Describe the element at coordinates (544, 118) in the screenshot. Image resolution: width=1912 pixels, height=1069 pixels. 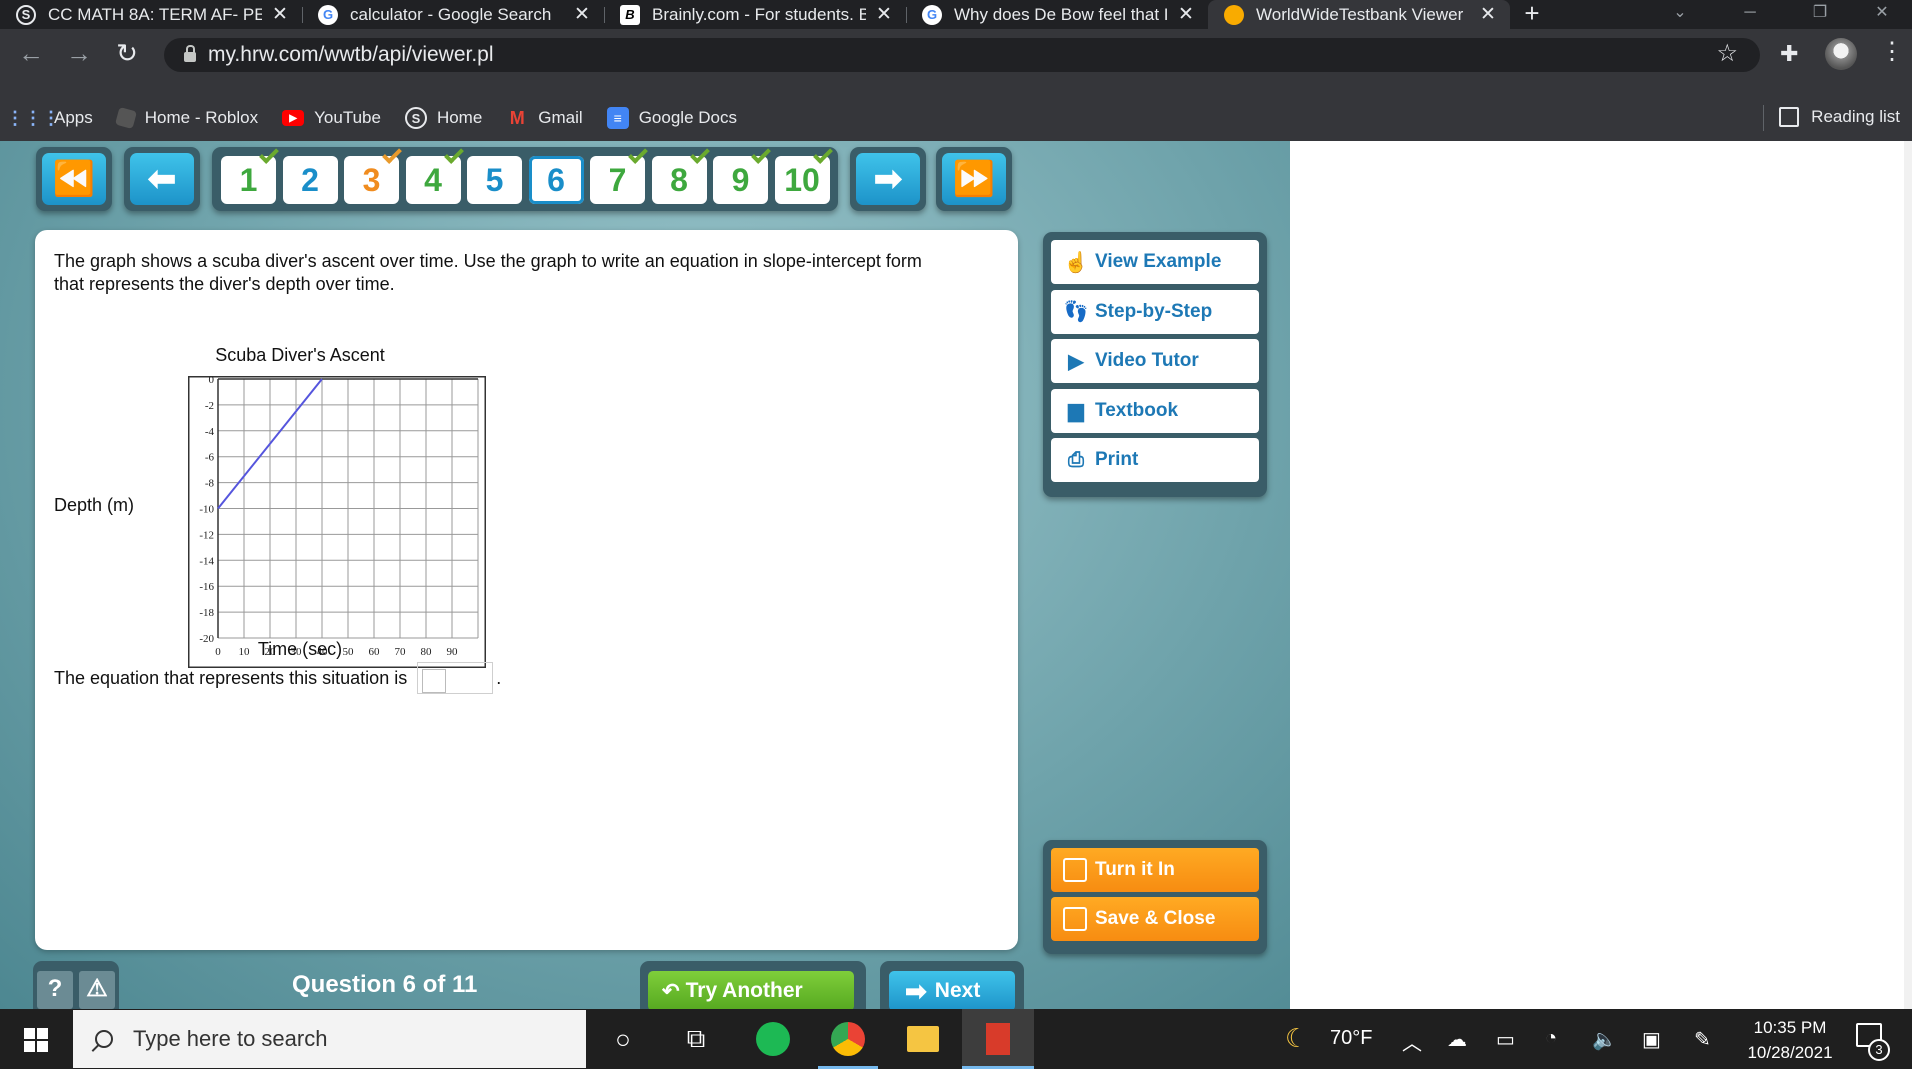
I see `bookmark-gmail: M Gmail` at that location.